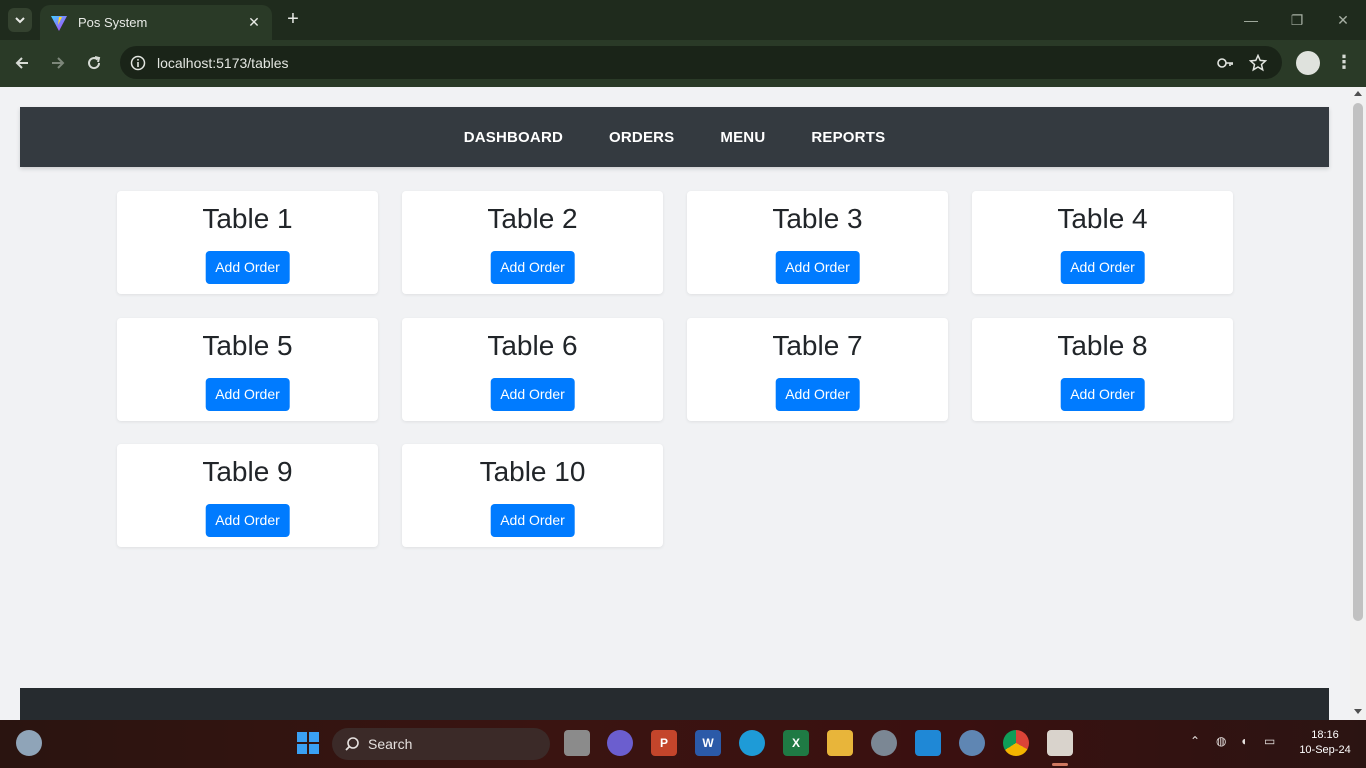 This screenshot has height=768, width=1366. What do you see at coordinates (532, 369) in the screenshot?
I see `table-card: Table 6 Add Order` at bounding box center [532, 369].